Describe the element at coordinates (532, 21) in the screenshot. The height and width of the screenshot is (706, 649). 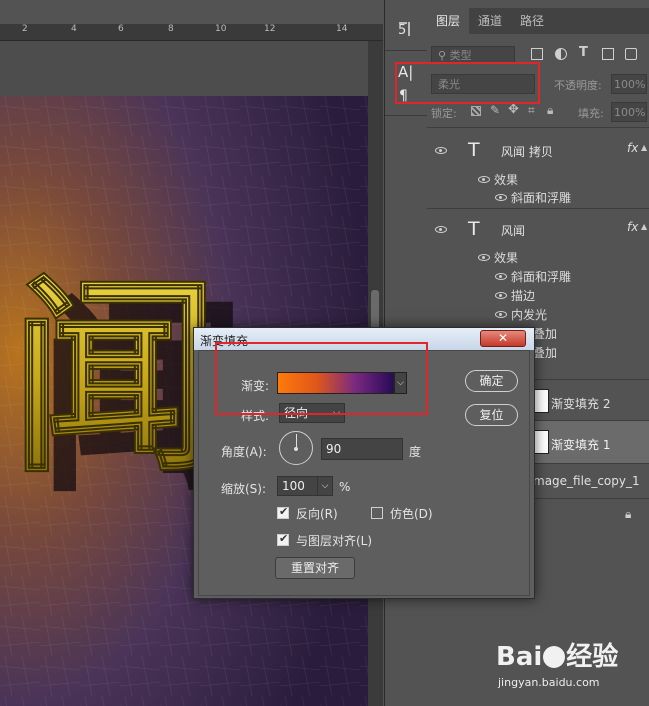
I see `tab-paths: 路径` at that location.